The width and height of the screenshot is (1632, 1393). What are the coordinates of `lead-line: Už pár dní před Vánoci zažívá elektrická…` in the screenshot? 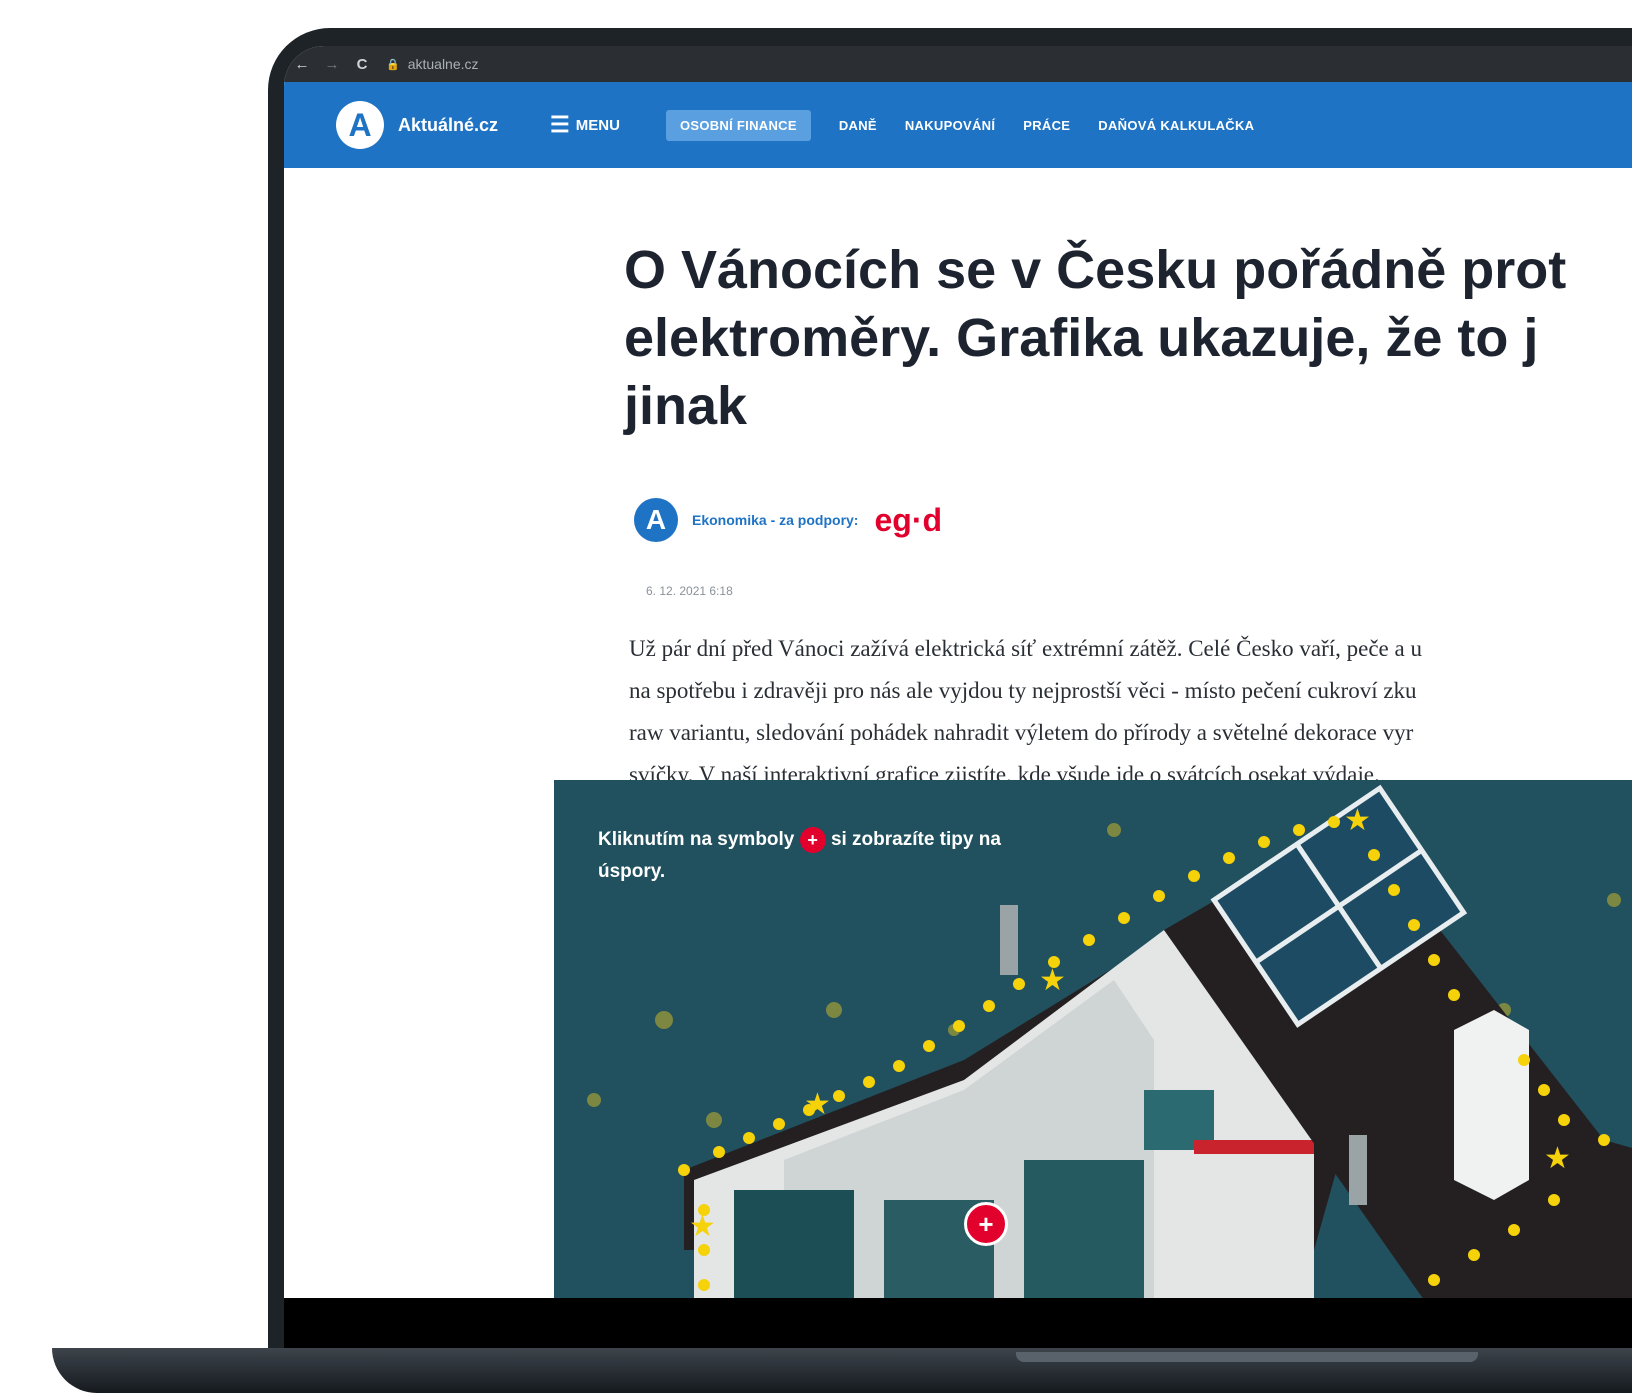 It's located at (1025, 648).